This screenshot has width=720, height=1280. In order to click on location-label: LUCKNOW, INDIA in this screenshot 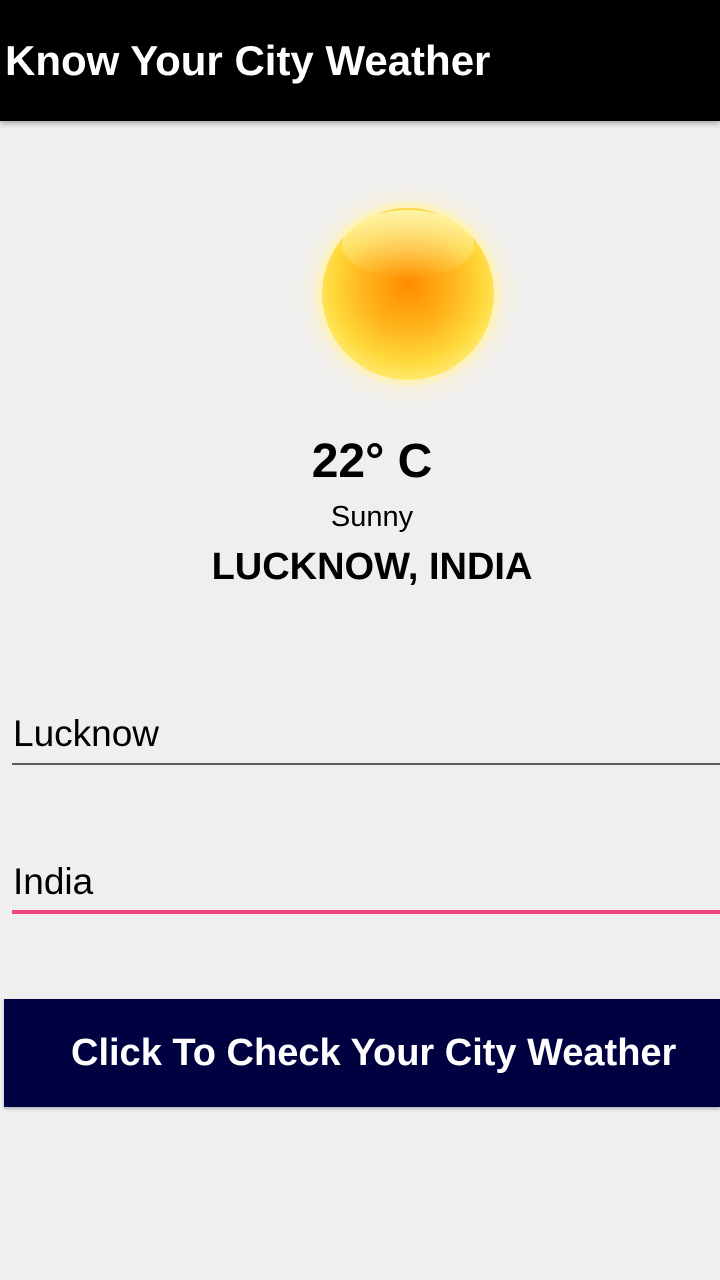, I will do `click(372, 567)`.